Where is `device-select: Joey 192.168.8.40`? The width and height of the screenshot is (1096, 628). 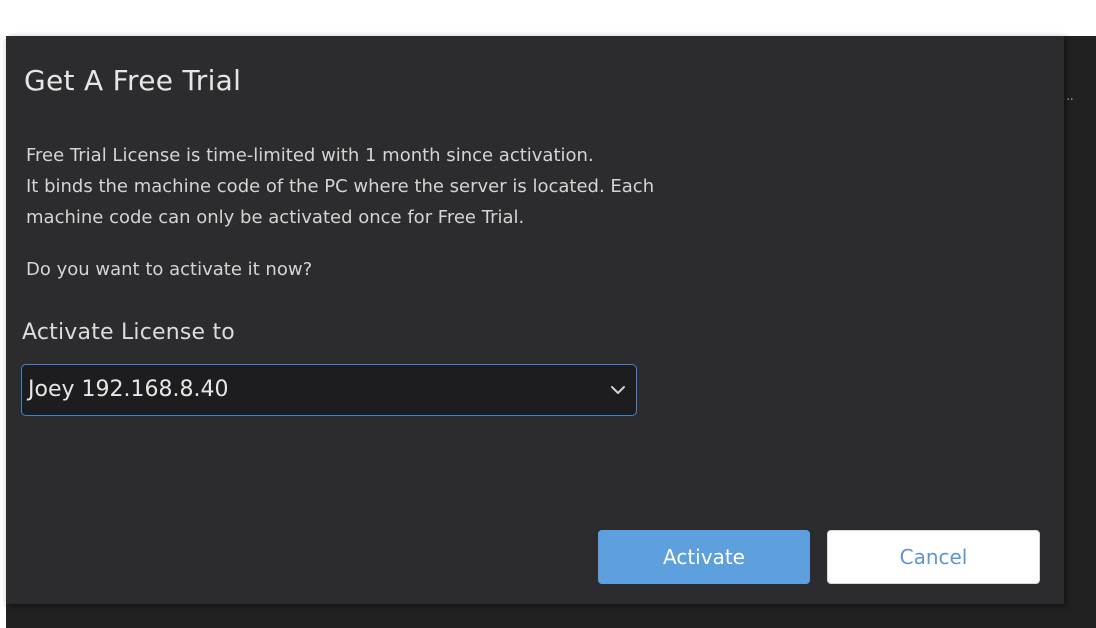
device-select: Joey 192.168.8.40 is located at coordinates (329, 390).